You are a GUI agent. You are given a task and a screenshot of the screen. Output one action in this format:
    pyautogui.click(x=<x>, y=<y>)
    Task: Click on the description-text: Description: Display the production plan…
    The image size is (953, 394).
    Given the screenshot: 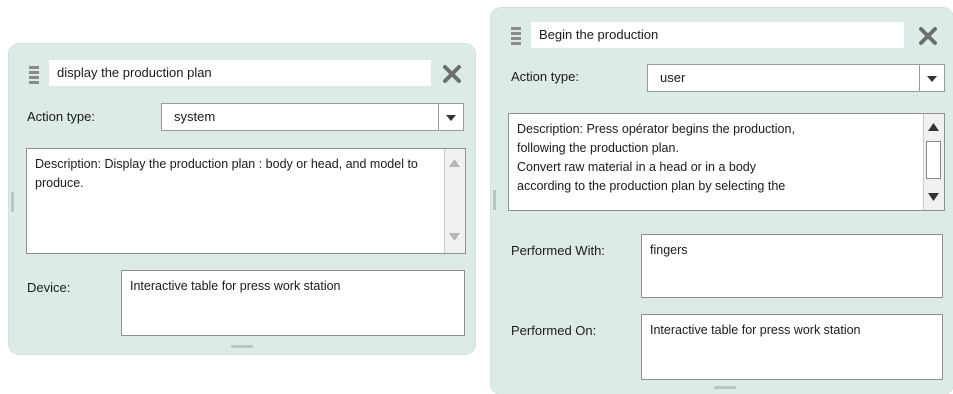 What is the action you would take?
    pyautogui.click(x=226, y=173)
    